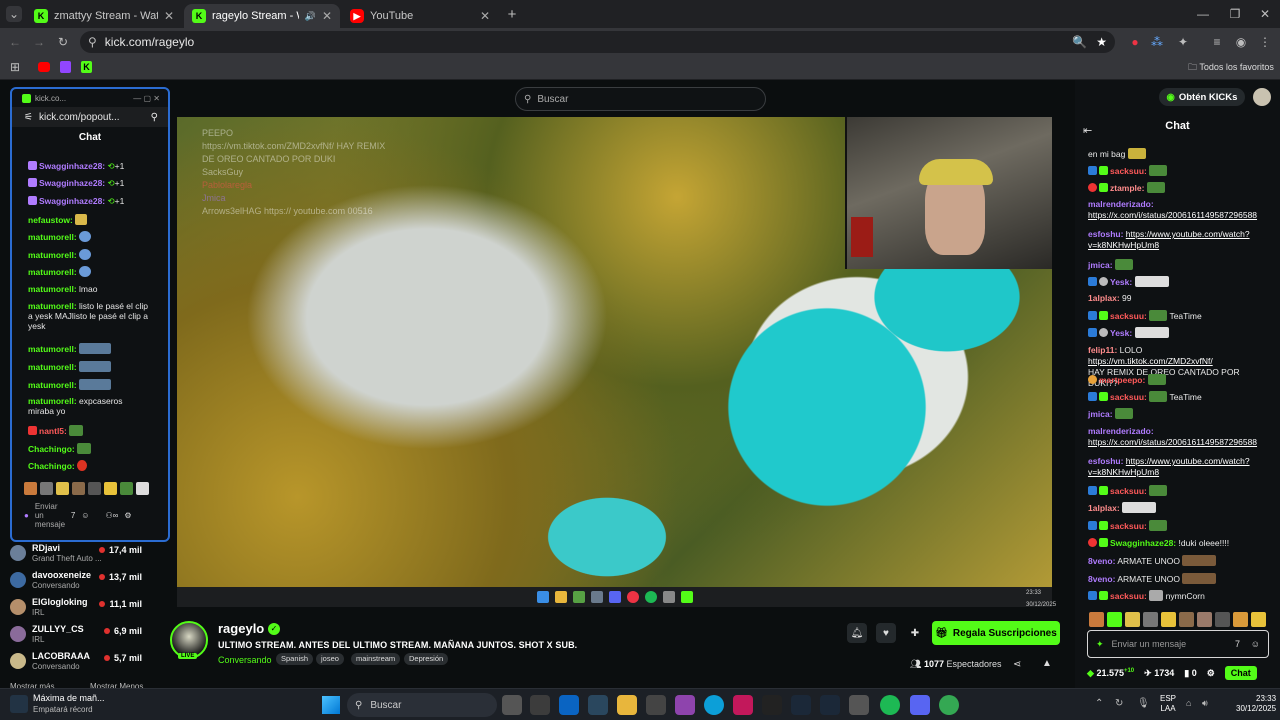 The width and height of the screenshot is (1280, 720). I want to click on spotify-icon, so click(890, 705).